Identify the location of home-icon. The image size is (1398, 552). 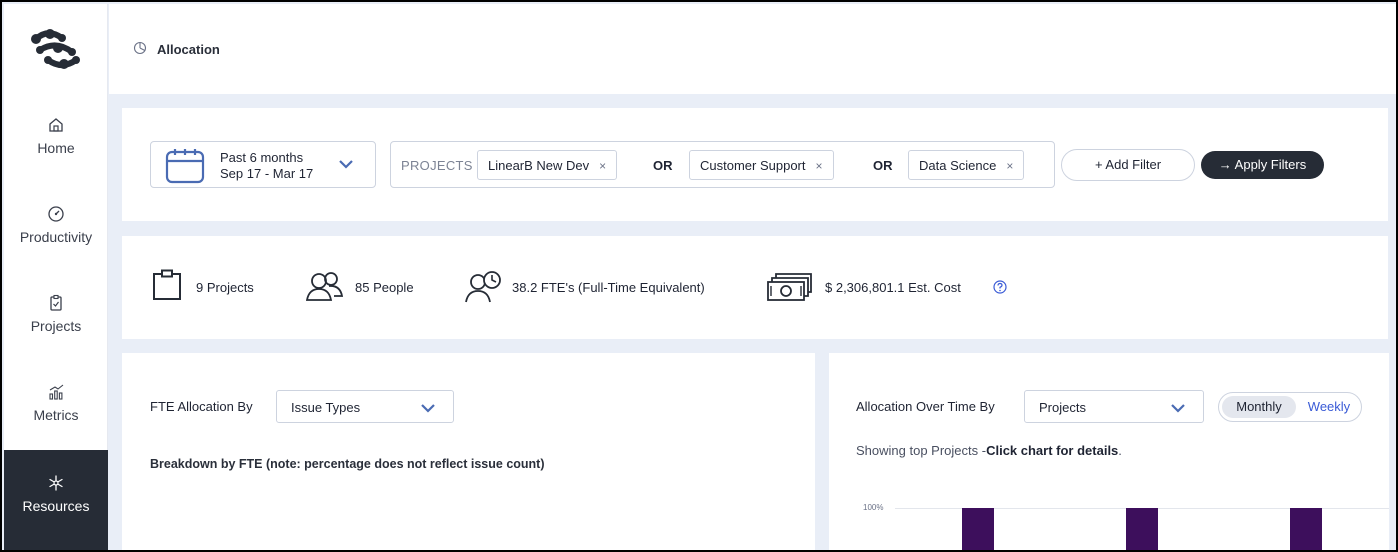
(56, 125).